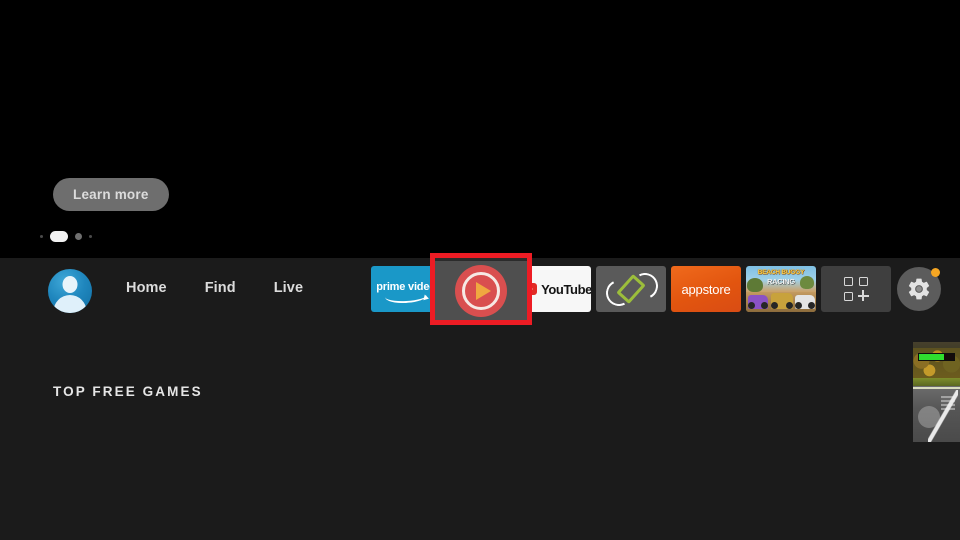  I want to click on appstore-label: appstore, so click(706, 289).